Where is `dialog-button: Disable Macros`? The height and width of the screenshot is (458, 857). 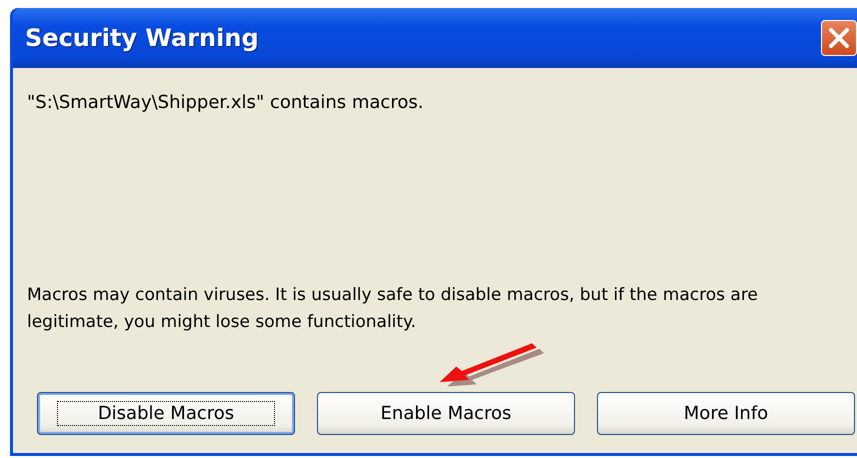
dialog-button: Disable Macros is located at coordinates (166, 413).